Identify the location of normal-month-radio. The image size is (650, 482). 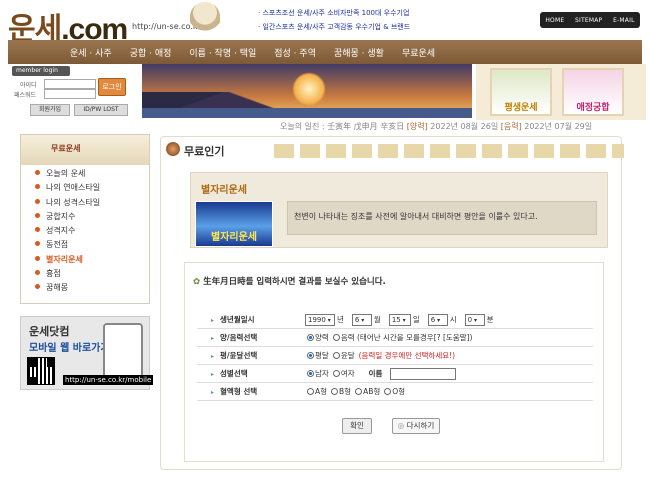
(310, 355).